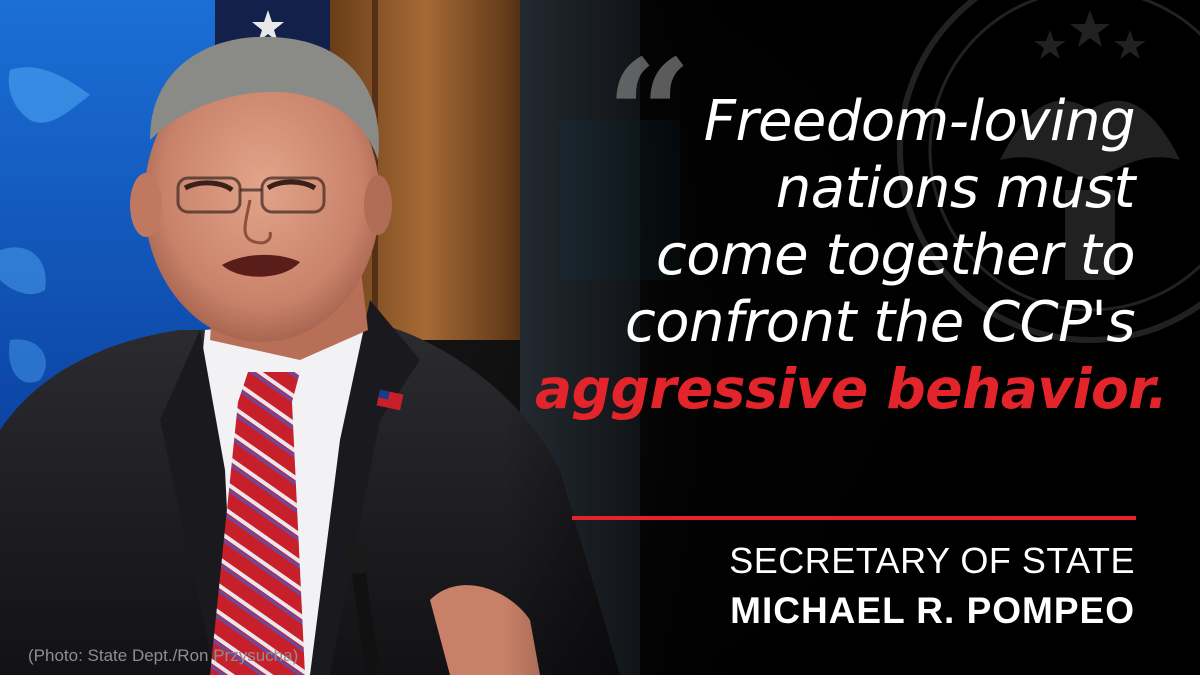 The width and height of the screenshot is (1200, 675). Describe the element at coordinates (163, 655) in the screenshot. I see `photo-credit: (Photo: State Dept./Ron Przysucha)` at that location.